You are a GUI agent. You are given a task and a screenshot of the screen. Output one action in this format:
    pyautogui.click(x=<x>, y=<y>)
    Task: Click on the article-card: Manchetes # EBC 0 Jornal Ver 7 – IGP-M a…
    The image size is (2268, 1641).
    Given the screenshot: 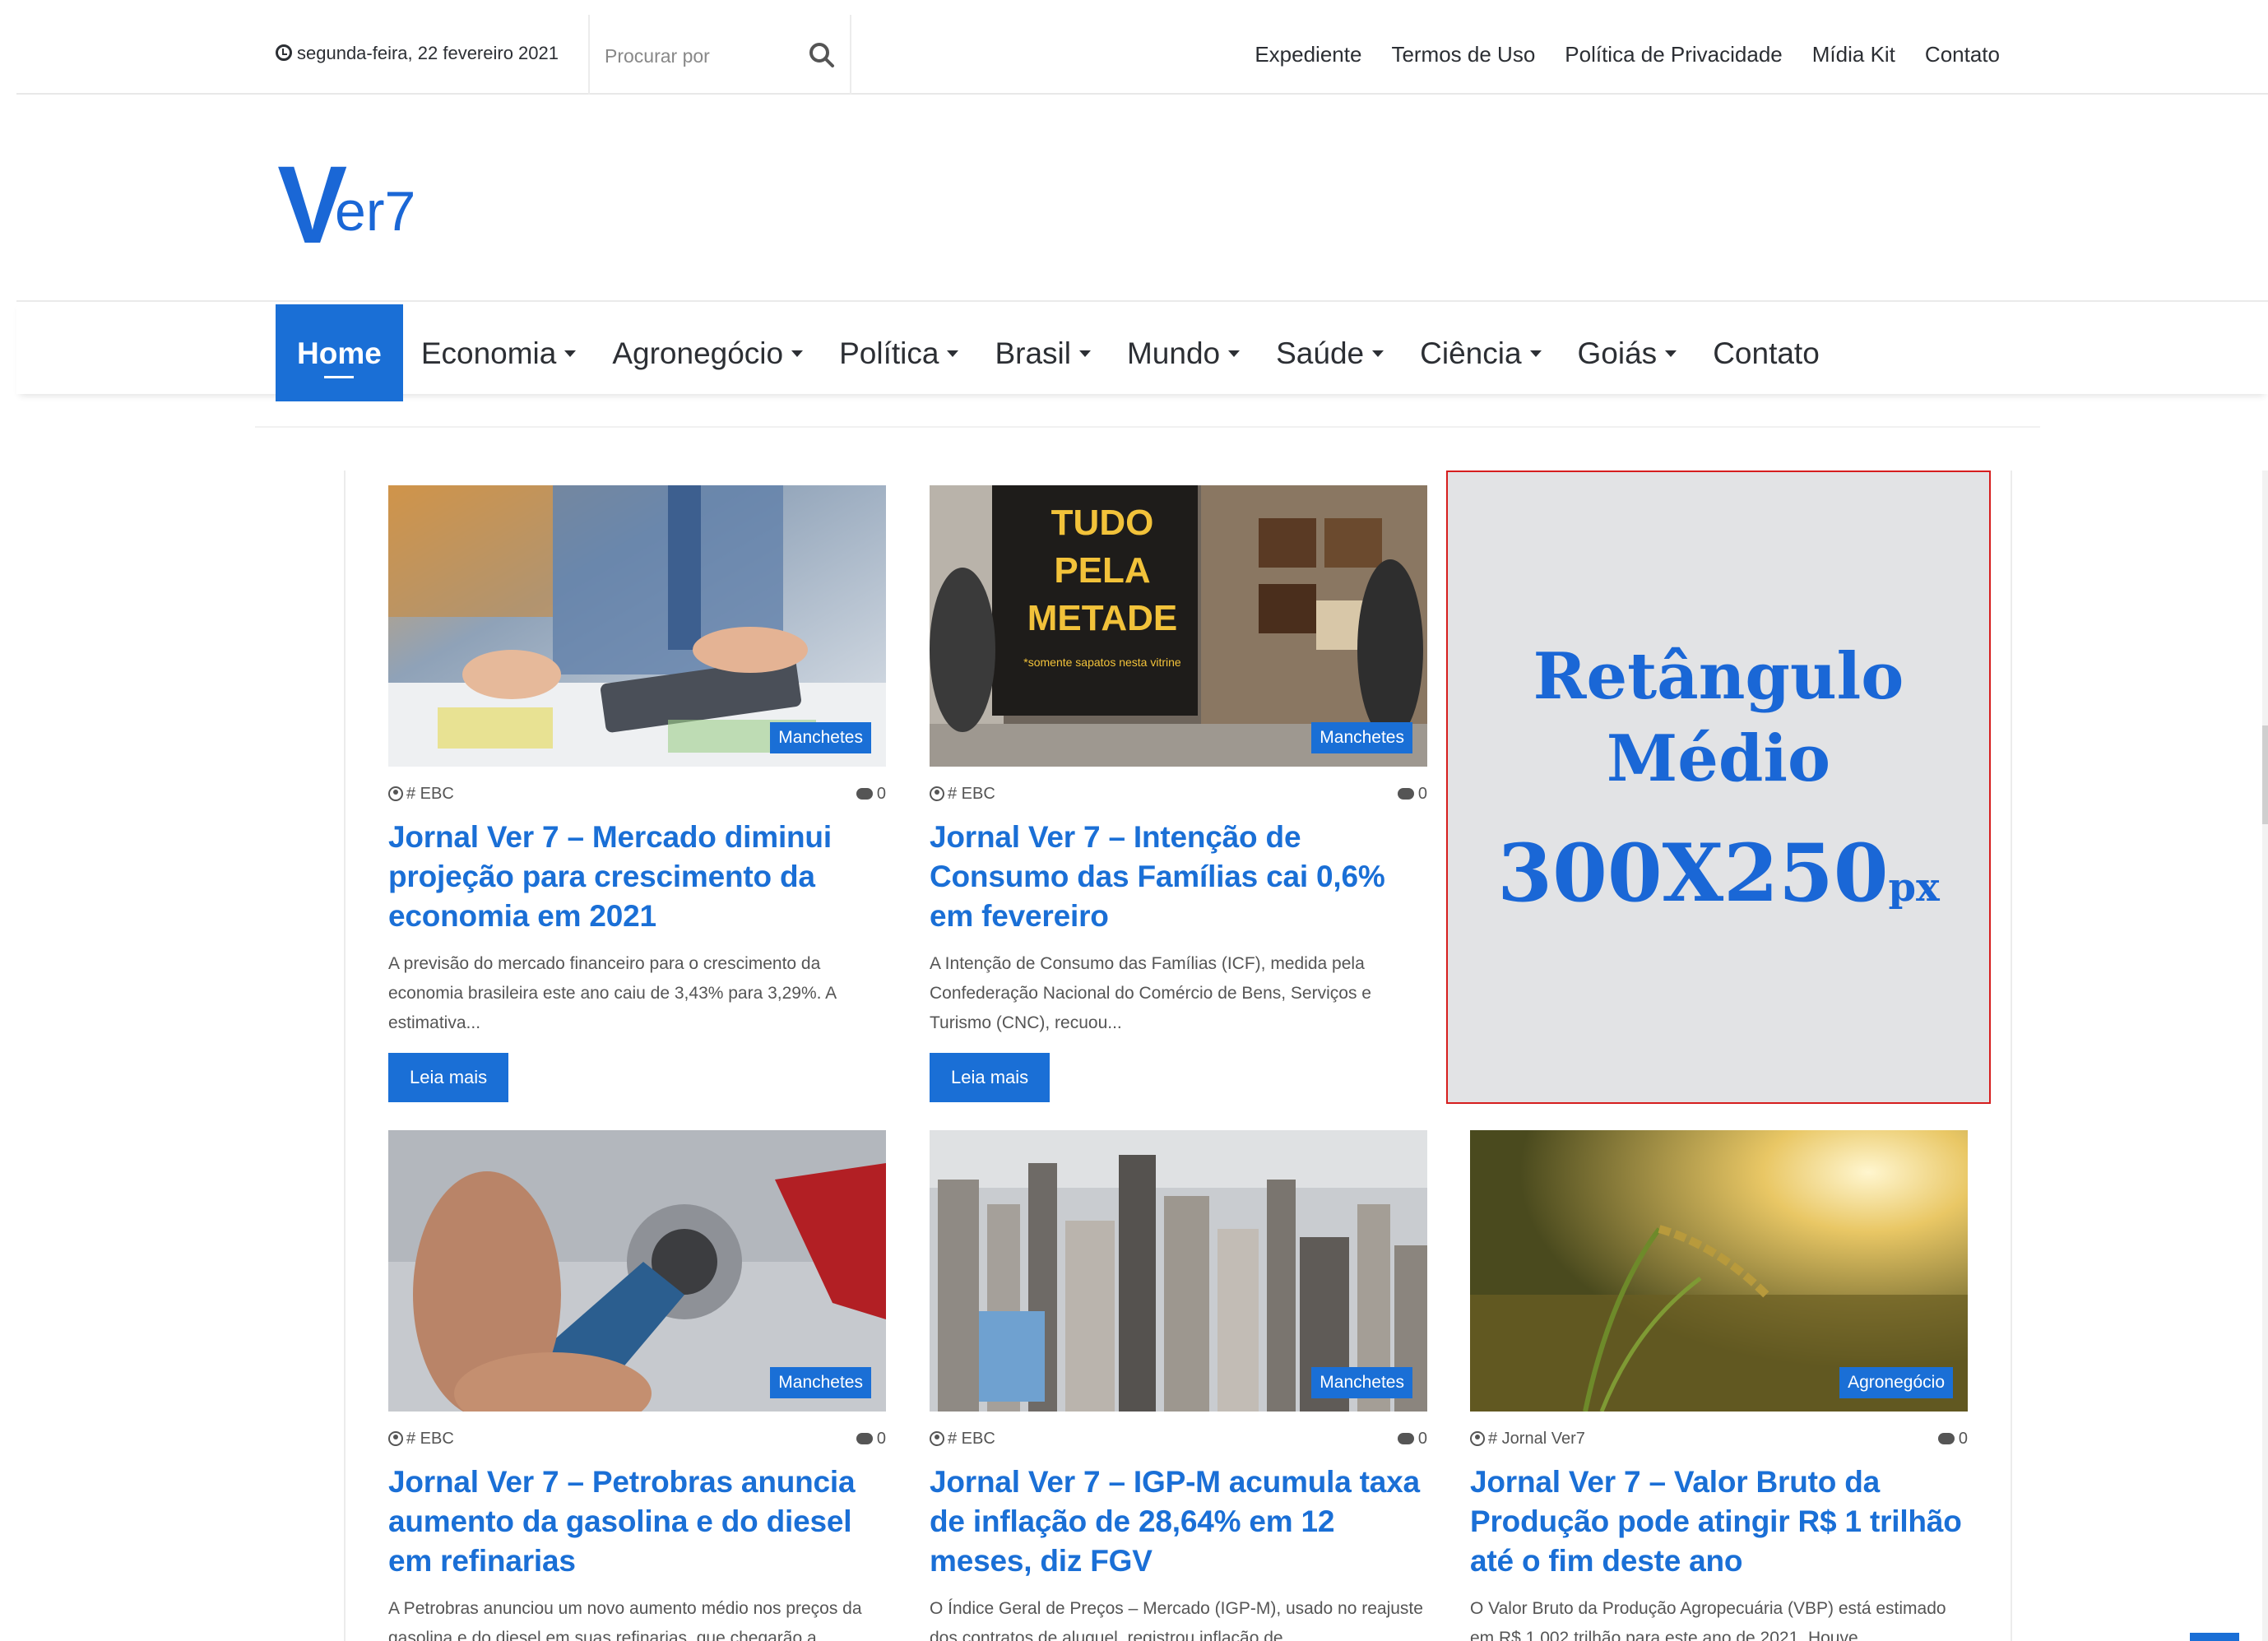 What is the action you would take?
    pyautogui.click(x=1178, y=1385)
    